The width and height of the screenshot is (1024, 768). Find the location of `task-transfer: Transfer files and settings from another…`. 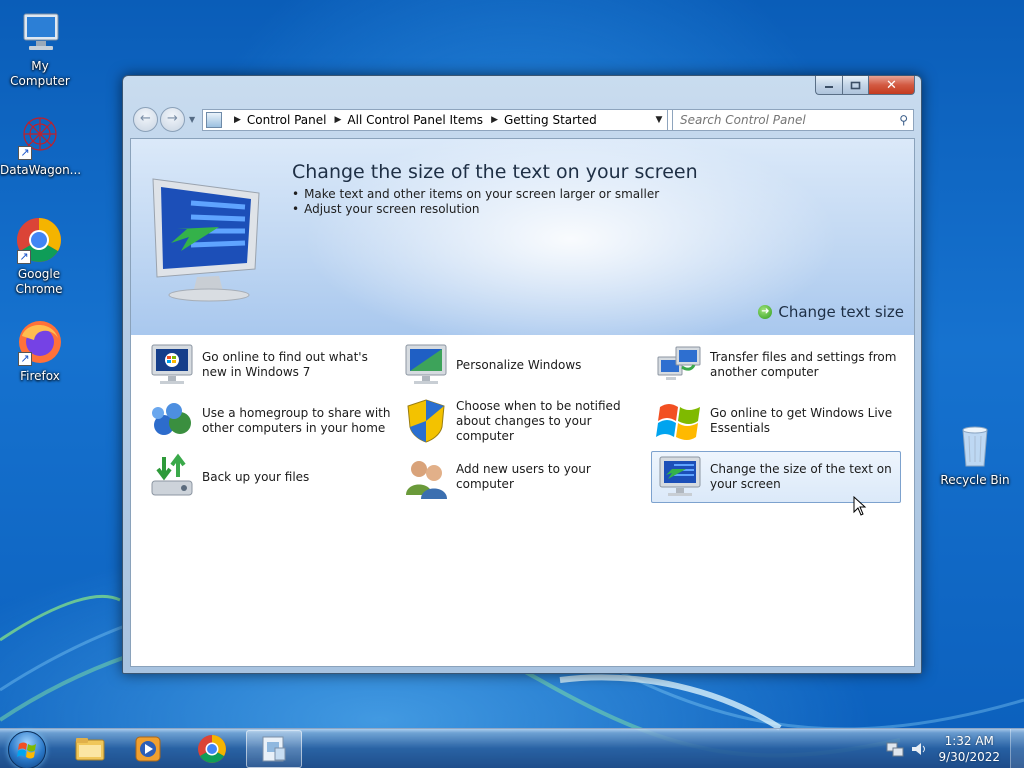

task-transfer: Transfer files and settings from another… is located at coordinates (776, 365).